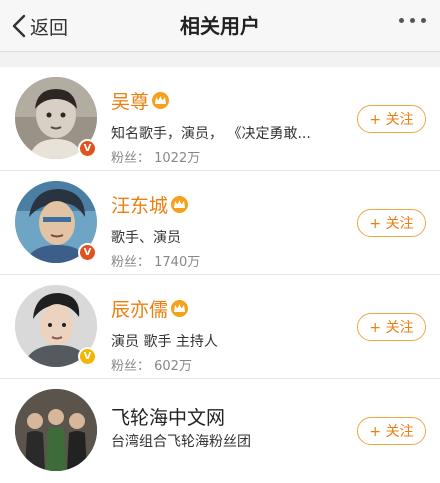 This screenshot has width=440, height=483. What do you see at coordinates (220, 26) in the screenshot?
I see `navigation-bar: 返回 相关用户` at bounding box center [220, 26].